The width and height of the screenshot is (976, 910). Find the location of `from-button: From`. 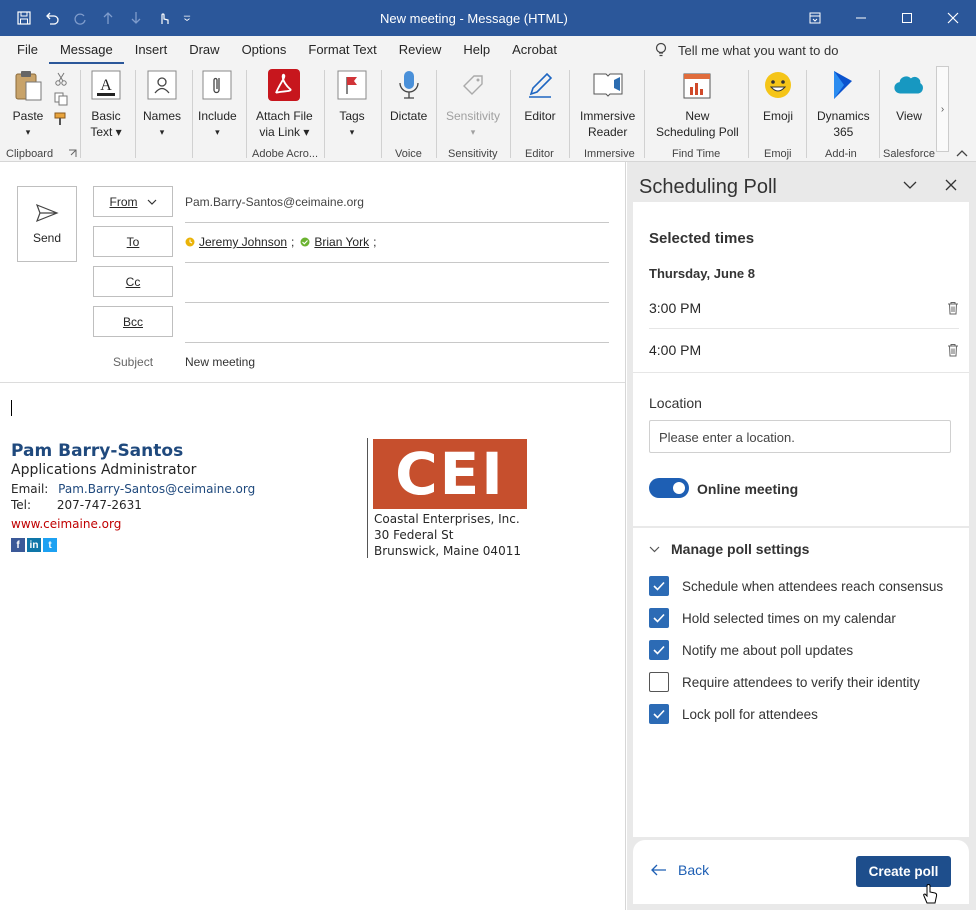

from-button: From is located at coordinates (133, 201).